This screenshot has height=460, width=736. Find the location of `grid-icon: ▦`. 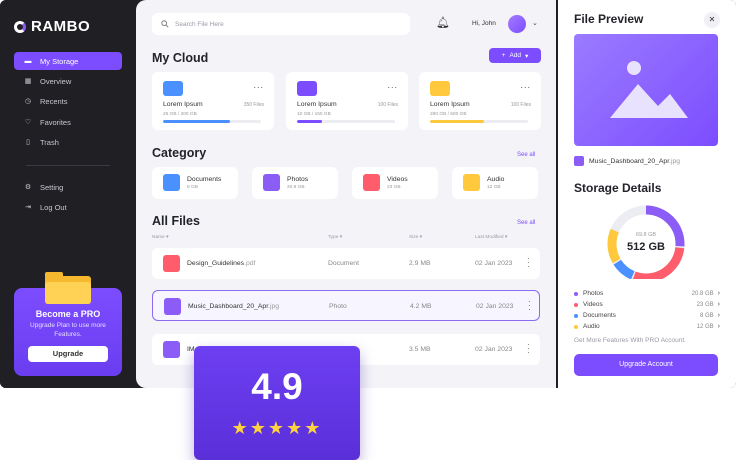

grid-icon: ▦ is located at coordinates (28, 81).